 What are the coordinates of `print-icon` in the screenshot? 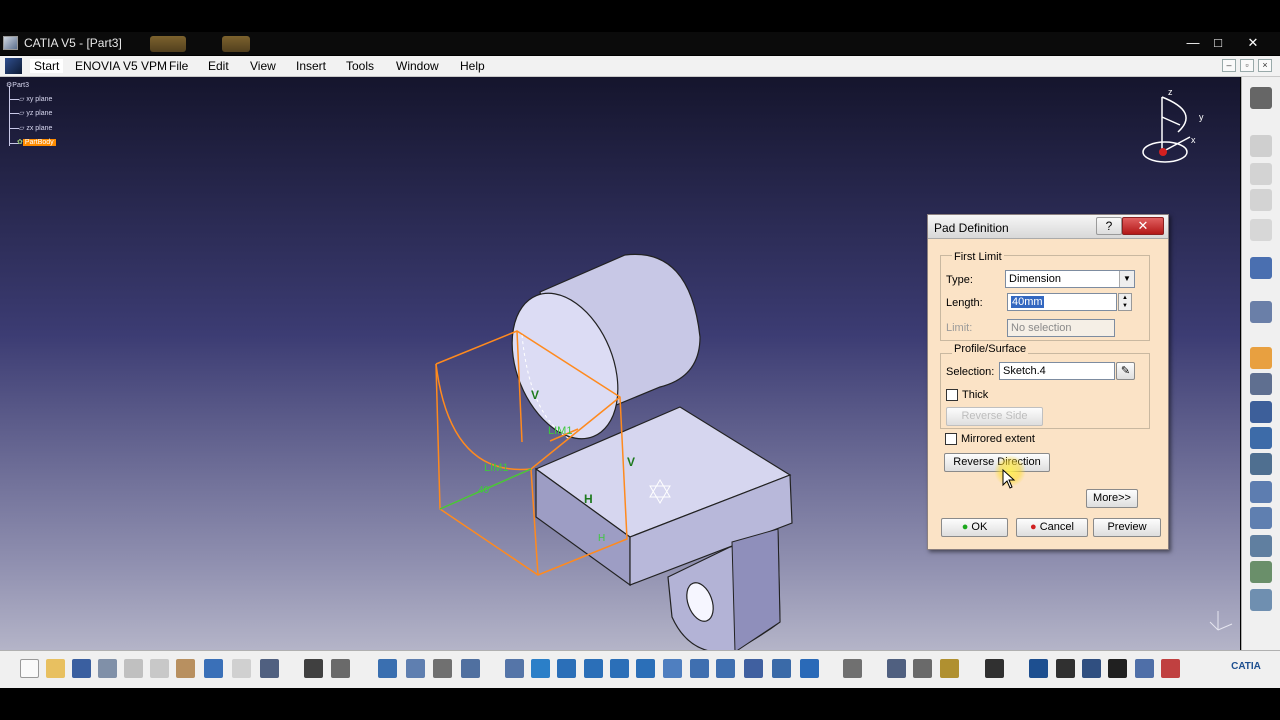 It's located at (107, 668).